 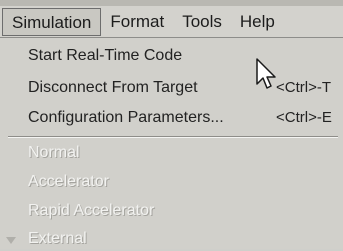 I want to click on menu-item-configuration-parameters: Configuration Parameters... <Ctrl>-E, so click(x=171, y=118).